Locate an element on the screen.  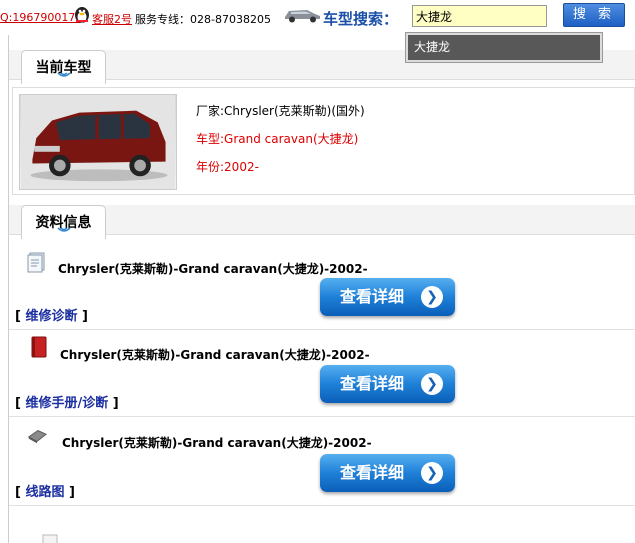
search-suggestion-list: 大捷龙 is located at coordinates (504, 47).